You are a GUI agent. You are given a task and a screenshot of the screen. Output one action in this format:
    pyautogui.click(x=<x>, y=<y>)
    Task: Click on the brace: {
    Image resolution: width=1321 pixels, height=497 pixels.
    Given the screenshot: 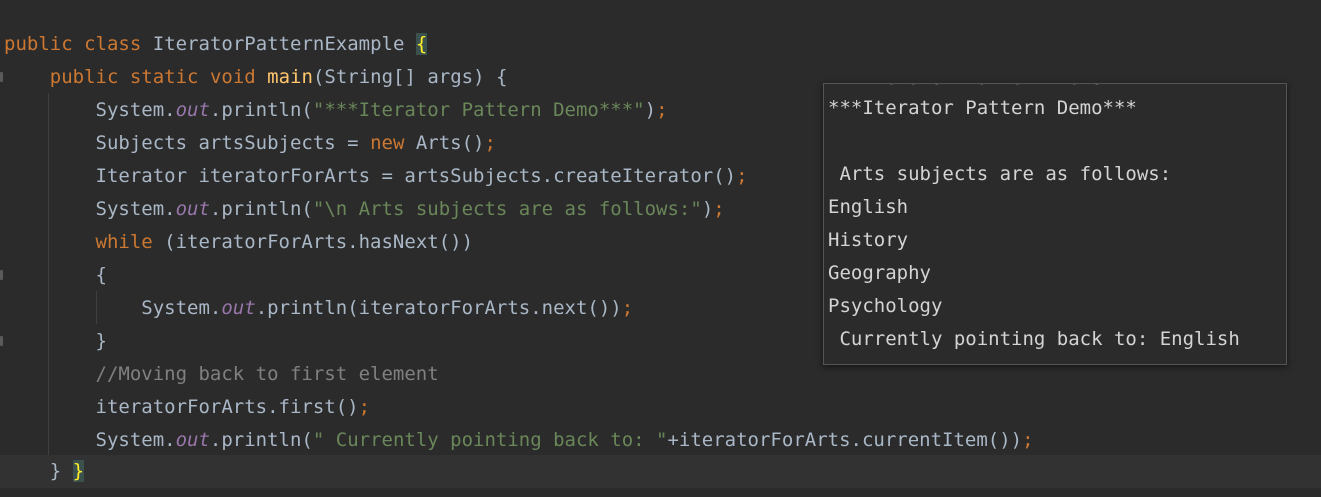 What is the action you would take?
    pyautogui.click(x=101, y=275)
    